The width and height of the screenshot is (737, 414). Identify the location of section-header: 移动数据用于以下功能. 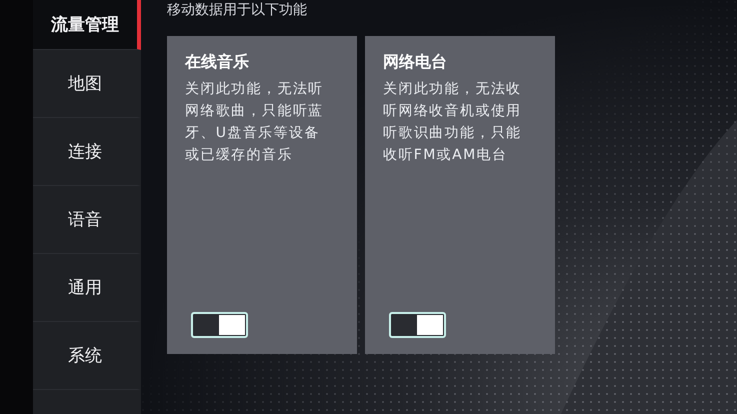
(237, 10).